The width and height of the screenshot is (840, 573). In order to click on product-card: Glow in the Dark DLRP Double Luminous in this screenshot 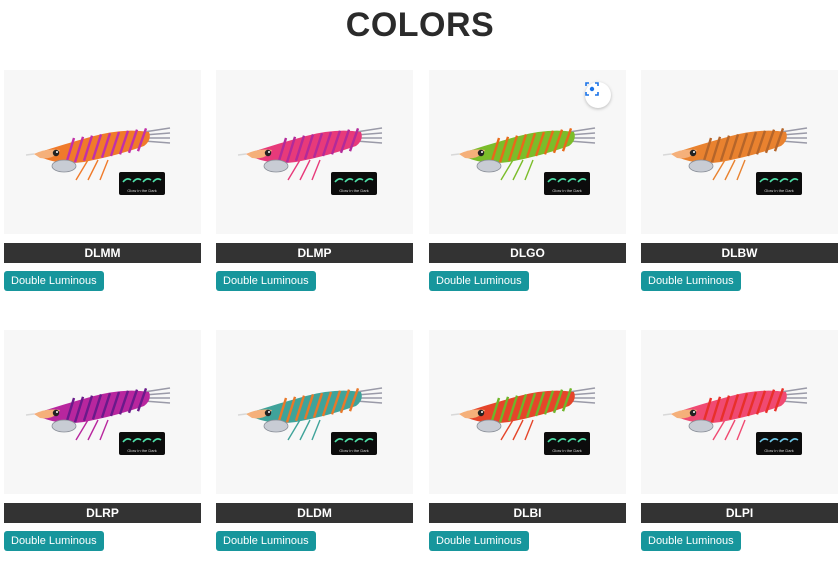, I will do `click(102, 440)`.